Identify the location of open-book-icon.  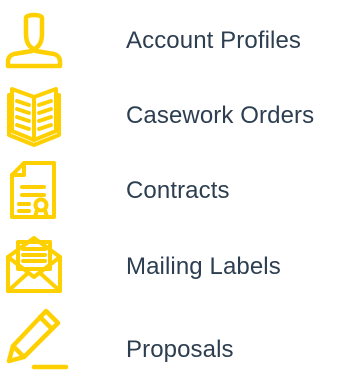
(34, 116).